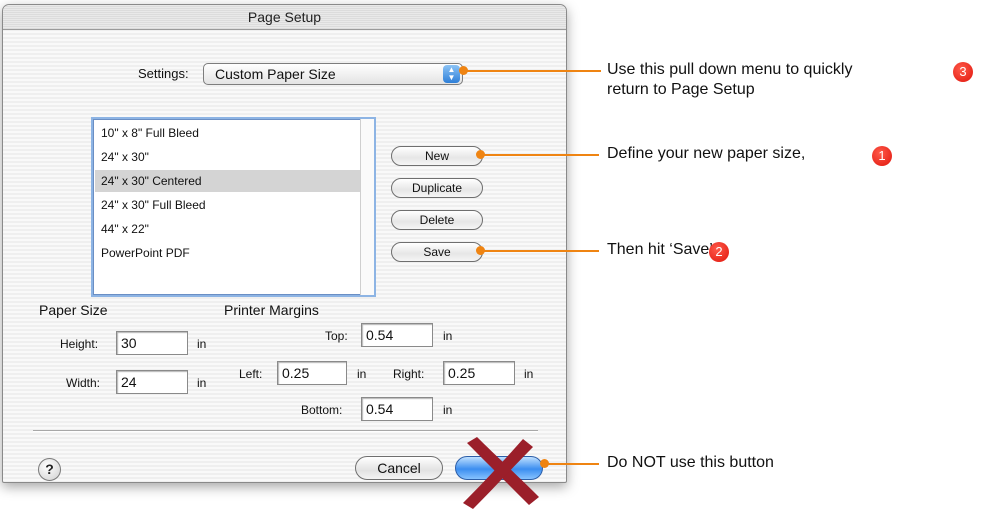  I want to click on step-2-badge: 2, so click(719, 252).